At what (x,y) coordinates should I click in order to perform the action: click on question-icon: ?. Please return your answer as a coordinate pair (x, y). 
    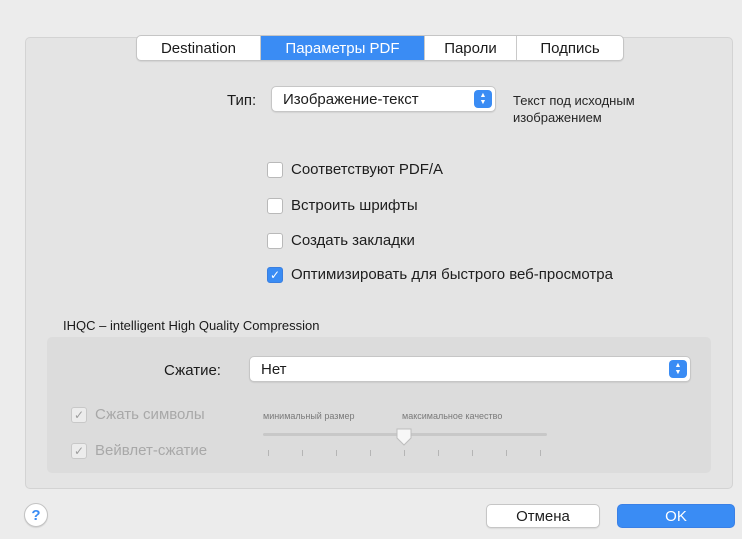
    Looking at the image, I should click on (36, 515).